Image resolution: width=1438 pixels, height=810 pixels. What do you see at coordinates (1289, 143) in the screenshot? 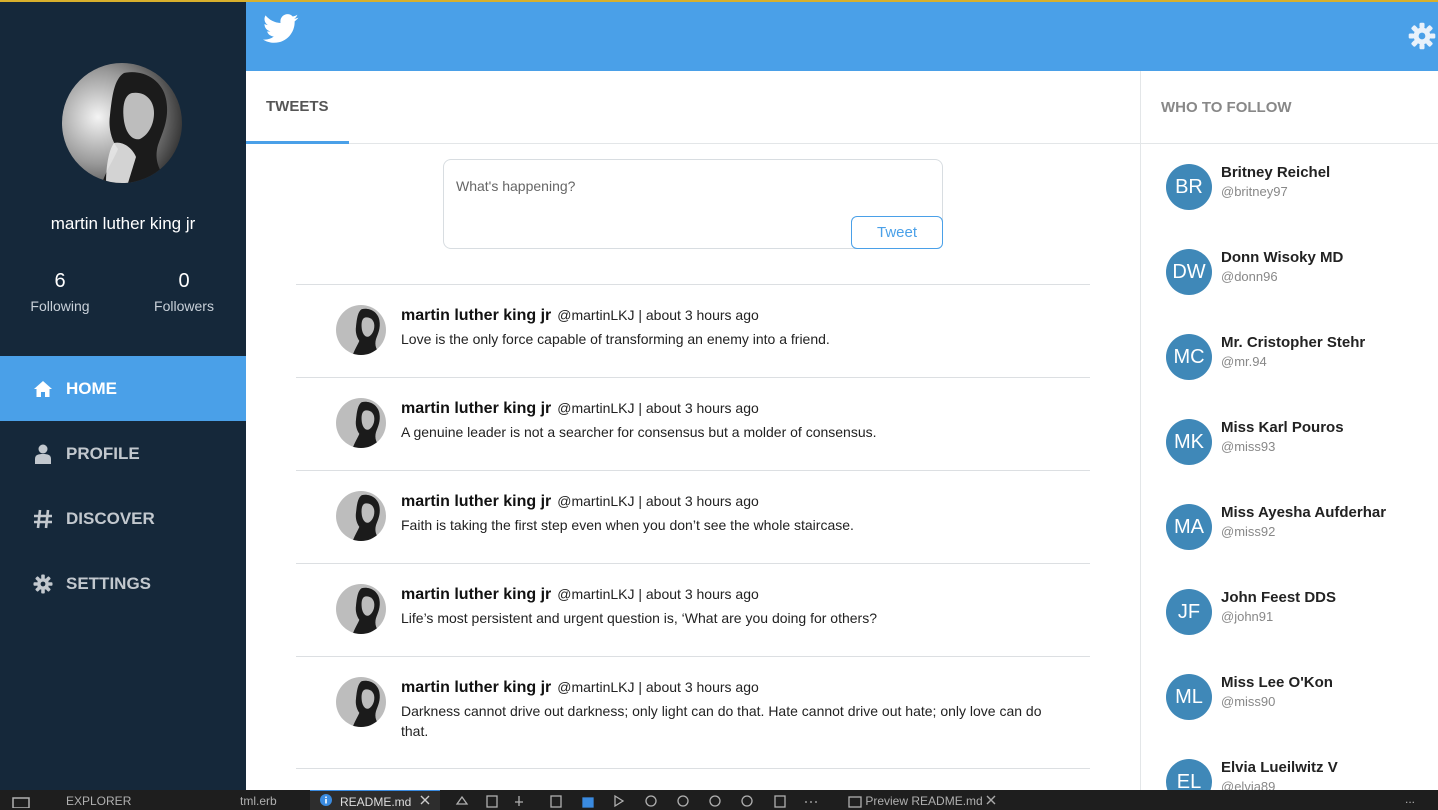
I see `divider` at bounding box center [1289, 143].